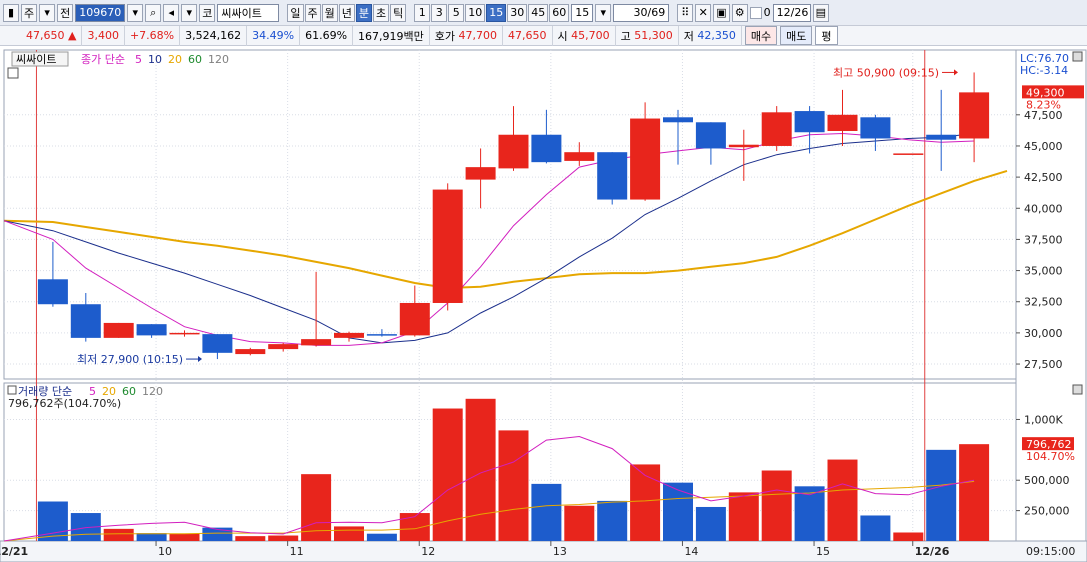 Image resolution: width=1087 pixels, height=562 pixels. What do you see at coordinates (100, 12) in the screenshot?
I see `stock-code-input: 109670` at bounding box center [100, 12].